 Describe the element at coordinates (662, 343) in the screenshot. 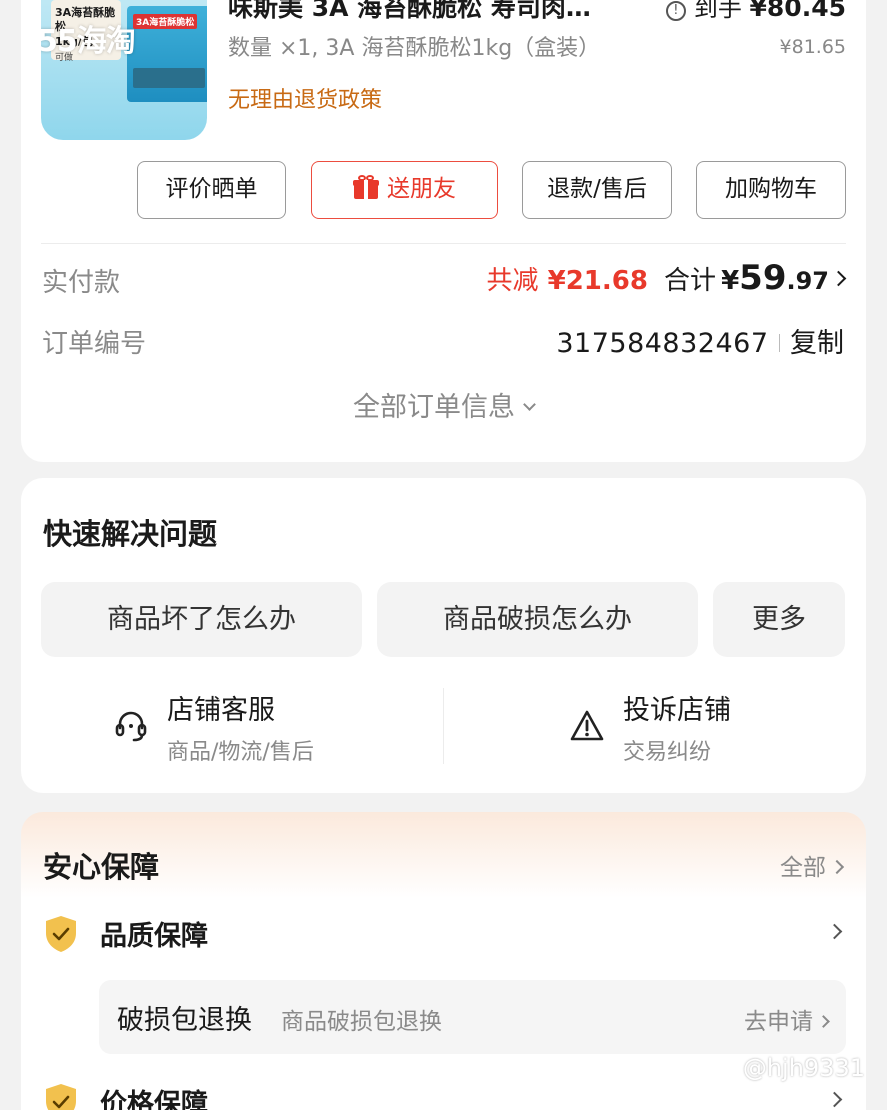

I see `order-number-value: 317584832467` at that location.